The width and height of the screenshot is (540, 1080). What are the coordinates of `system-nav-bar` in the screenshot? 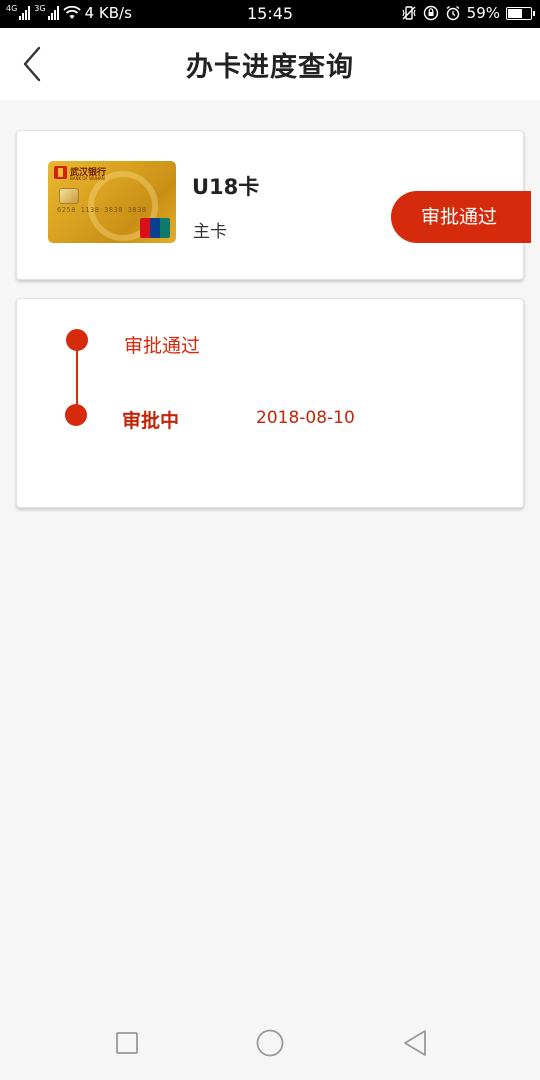 It's located at (270, 1044).